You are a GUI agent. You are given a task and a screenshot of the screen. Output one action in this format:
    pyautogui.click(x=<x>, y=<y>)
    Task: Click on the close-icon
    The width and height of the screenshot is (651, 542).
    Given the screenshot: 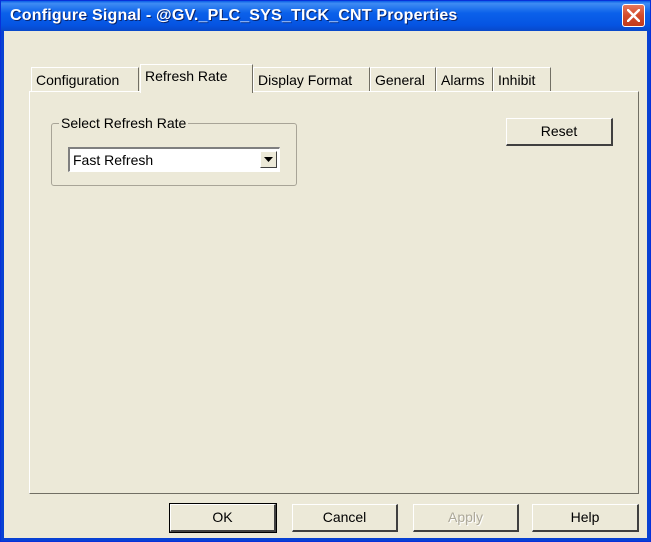 What is the action you would take?
    pyautogui.click(x=633, y=15)
    